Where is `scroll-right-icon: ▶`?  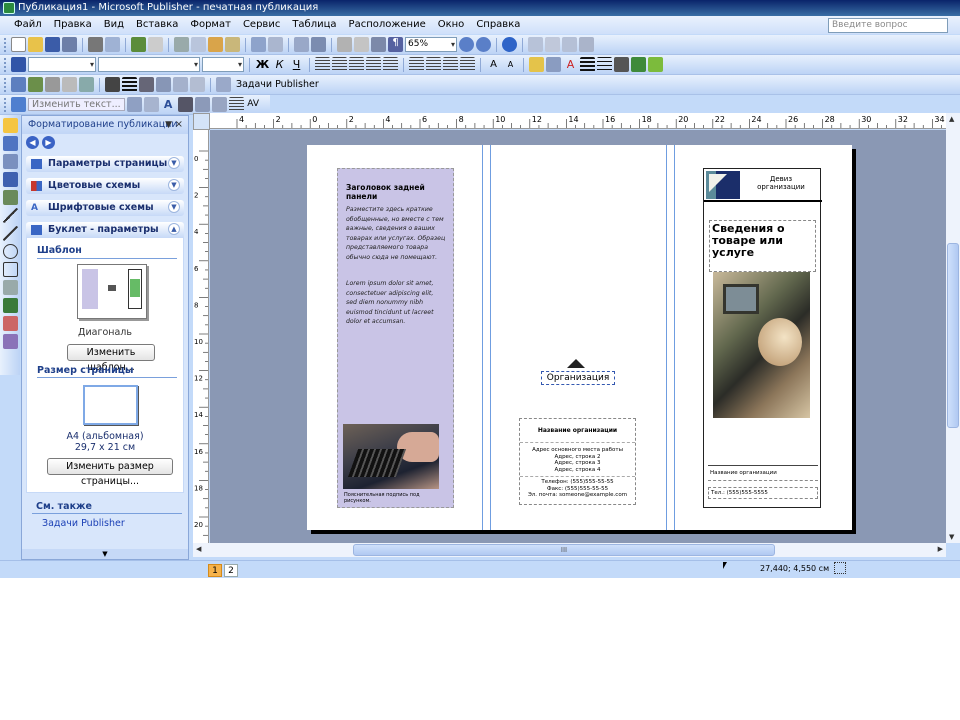 scroll-right-icon: ▶ is located at coordinates (940, 549).